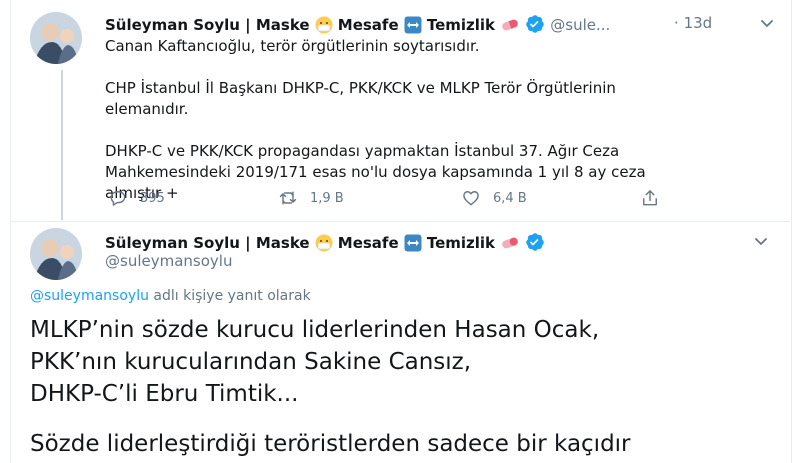 This screenshot has height=463, width=800. I want to click on reply-context: @suleymansoylu adlı kişiye yanıt olarak, so click(170, 296).